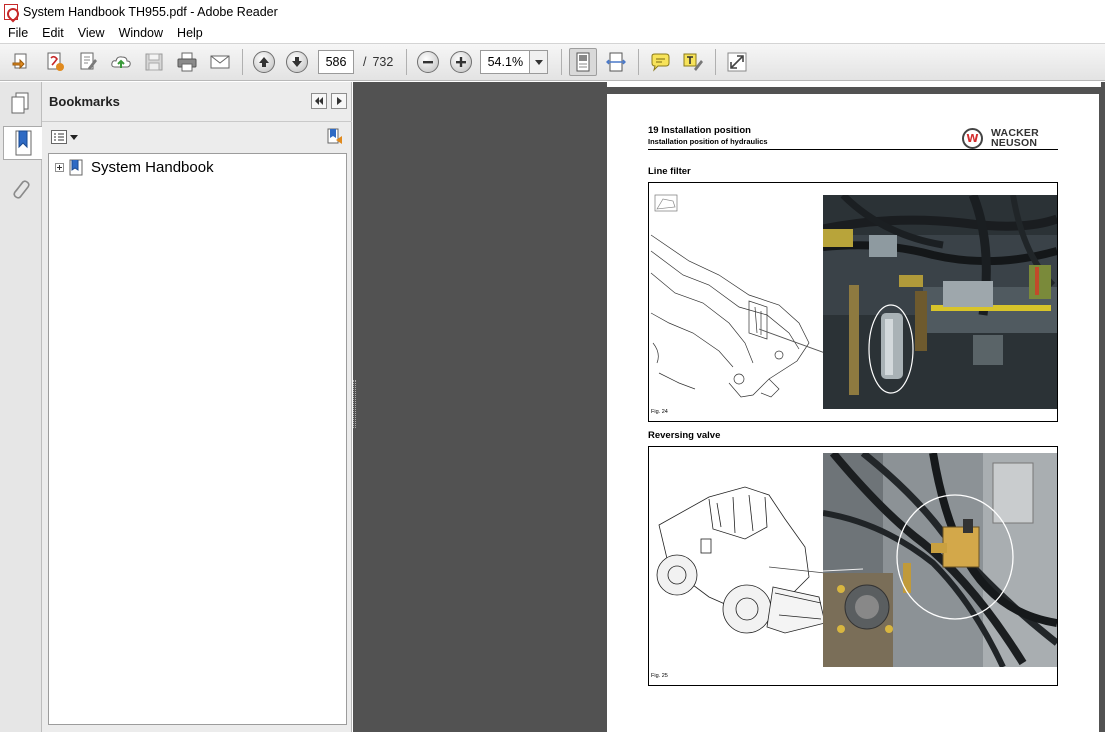  I want to click on options-list-icon, so click(59, 137).